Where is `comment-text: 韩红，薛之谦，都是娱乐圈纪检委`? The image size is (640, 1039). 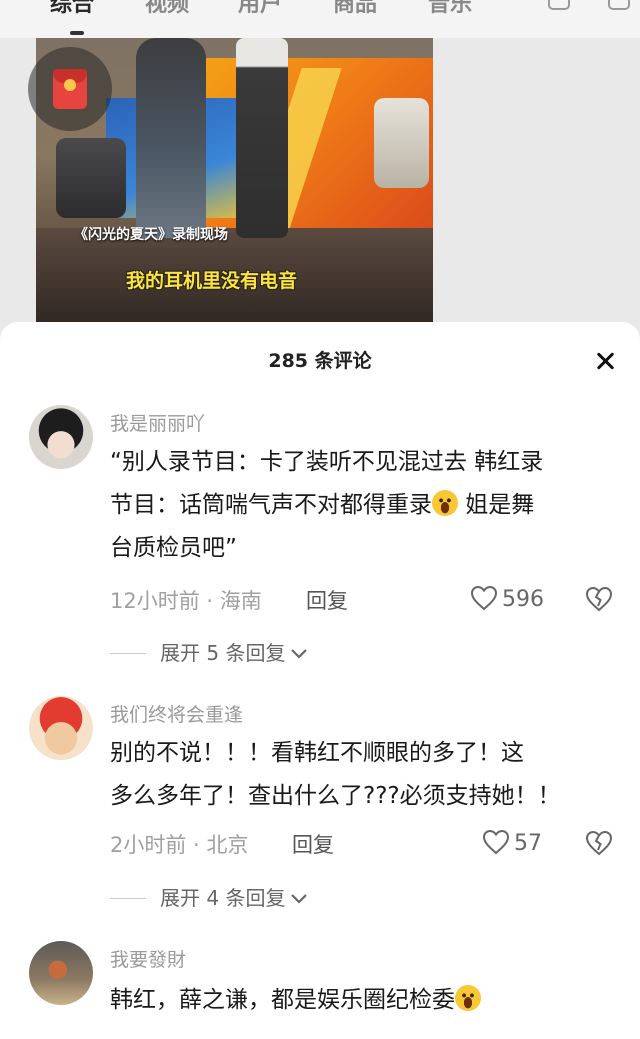 comment-text: 韩红，薛之谦，都是娱乐圈纪检委 is located at coordinates (370, 1000).